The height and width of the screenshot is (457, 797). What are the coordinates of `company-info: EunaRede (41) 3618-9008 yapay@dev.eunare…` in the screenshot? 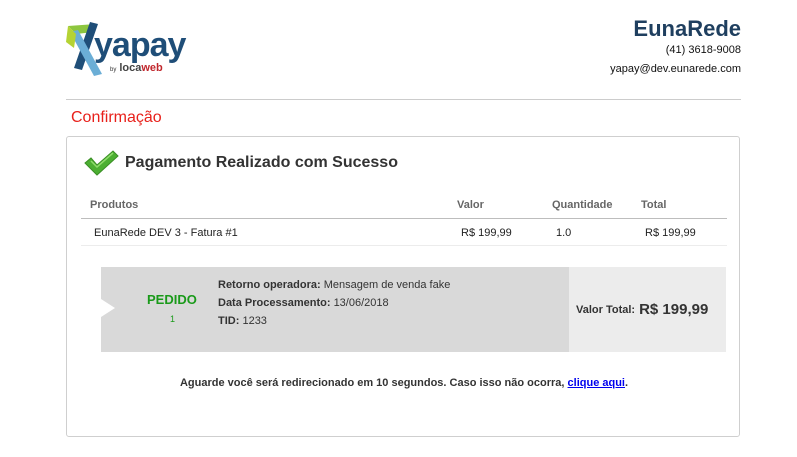 It's located at (675, 46).